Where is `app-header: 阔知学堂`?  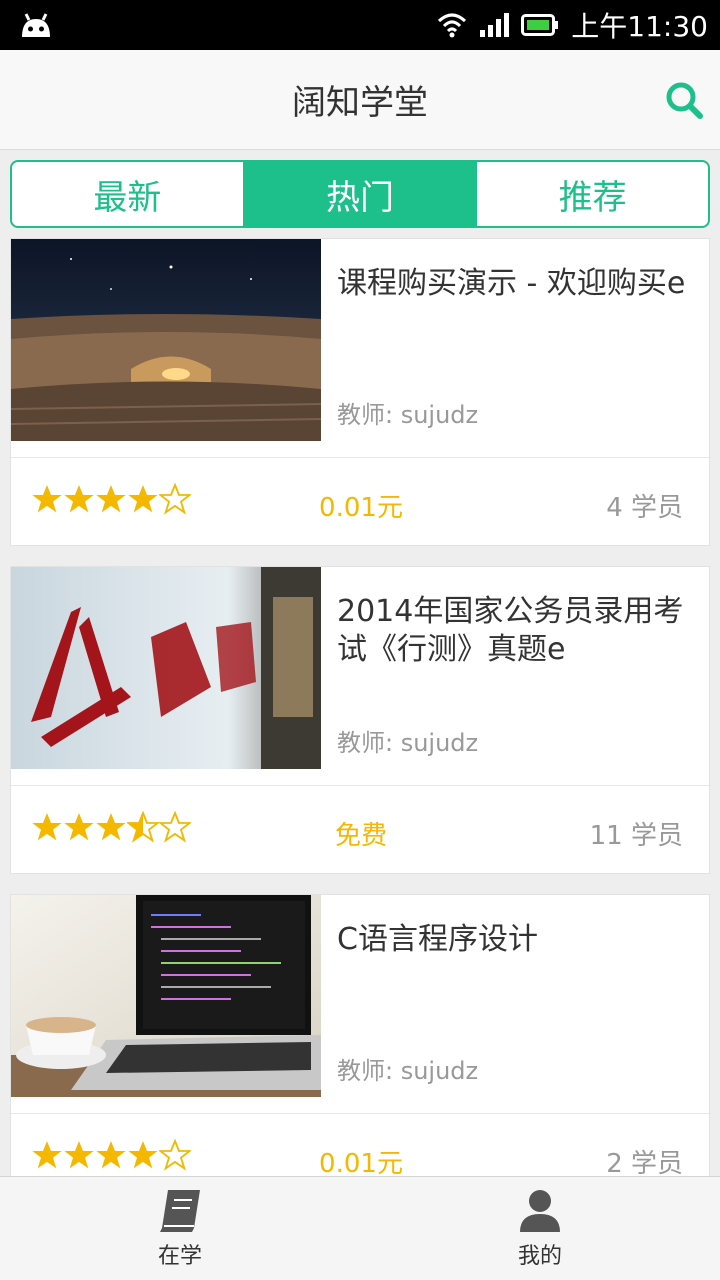
app-header: 阔知学堂 is located at coordinates (360, 100).